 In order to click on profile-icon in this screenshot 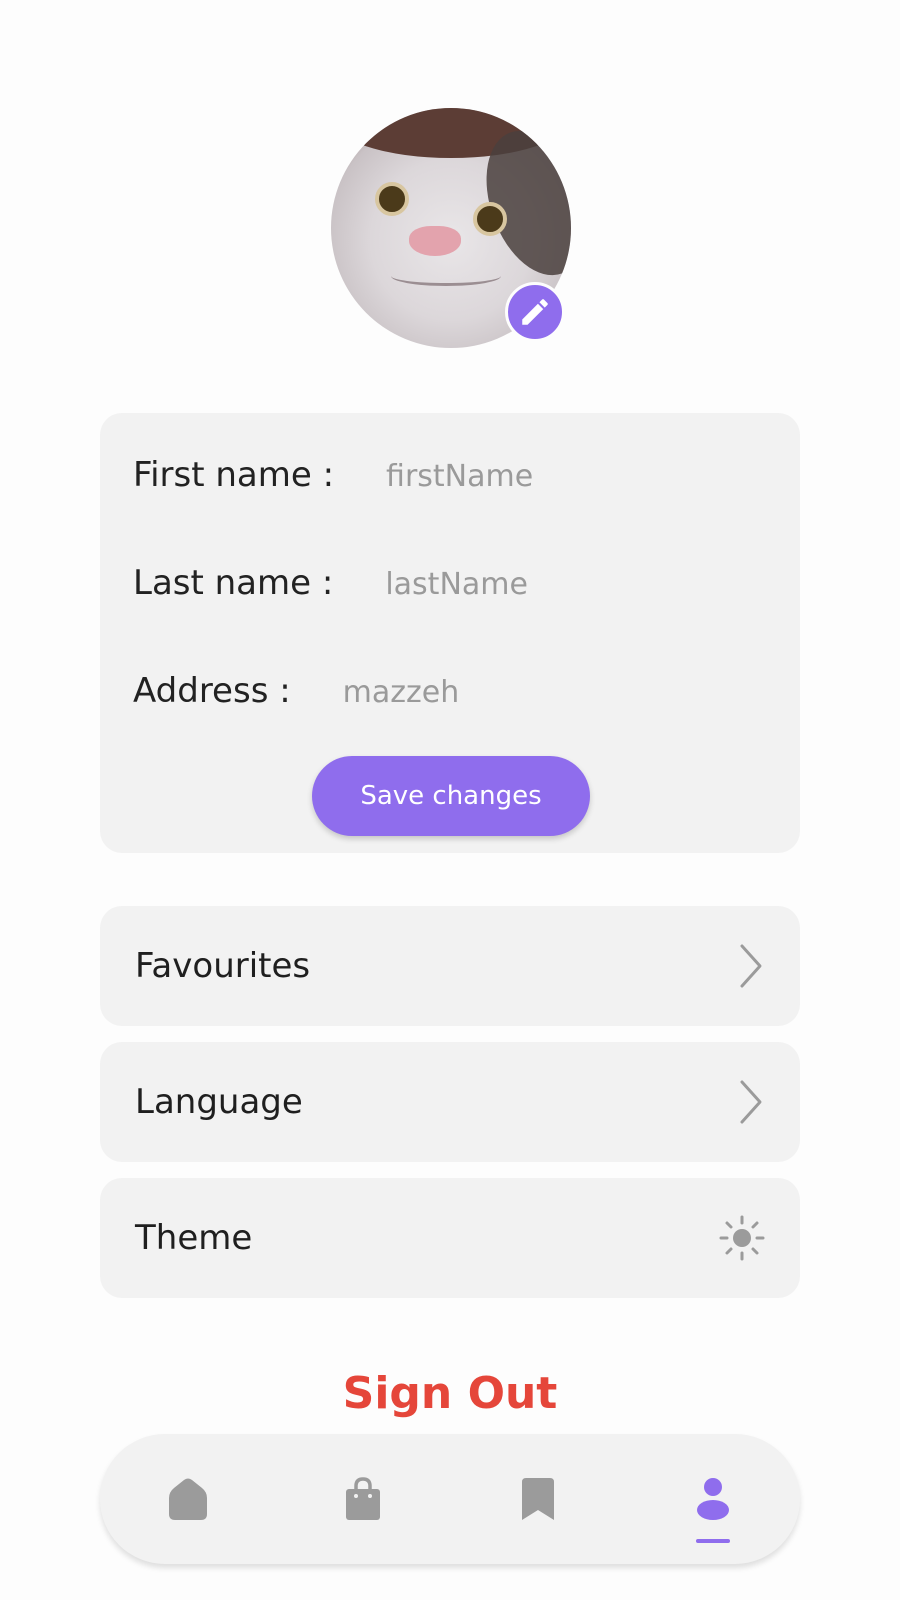, I will do `click(712, 1499)`.